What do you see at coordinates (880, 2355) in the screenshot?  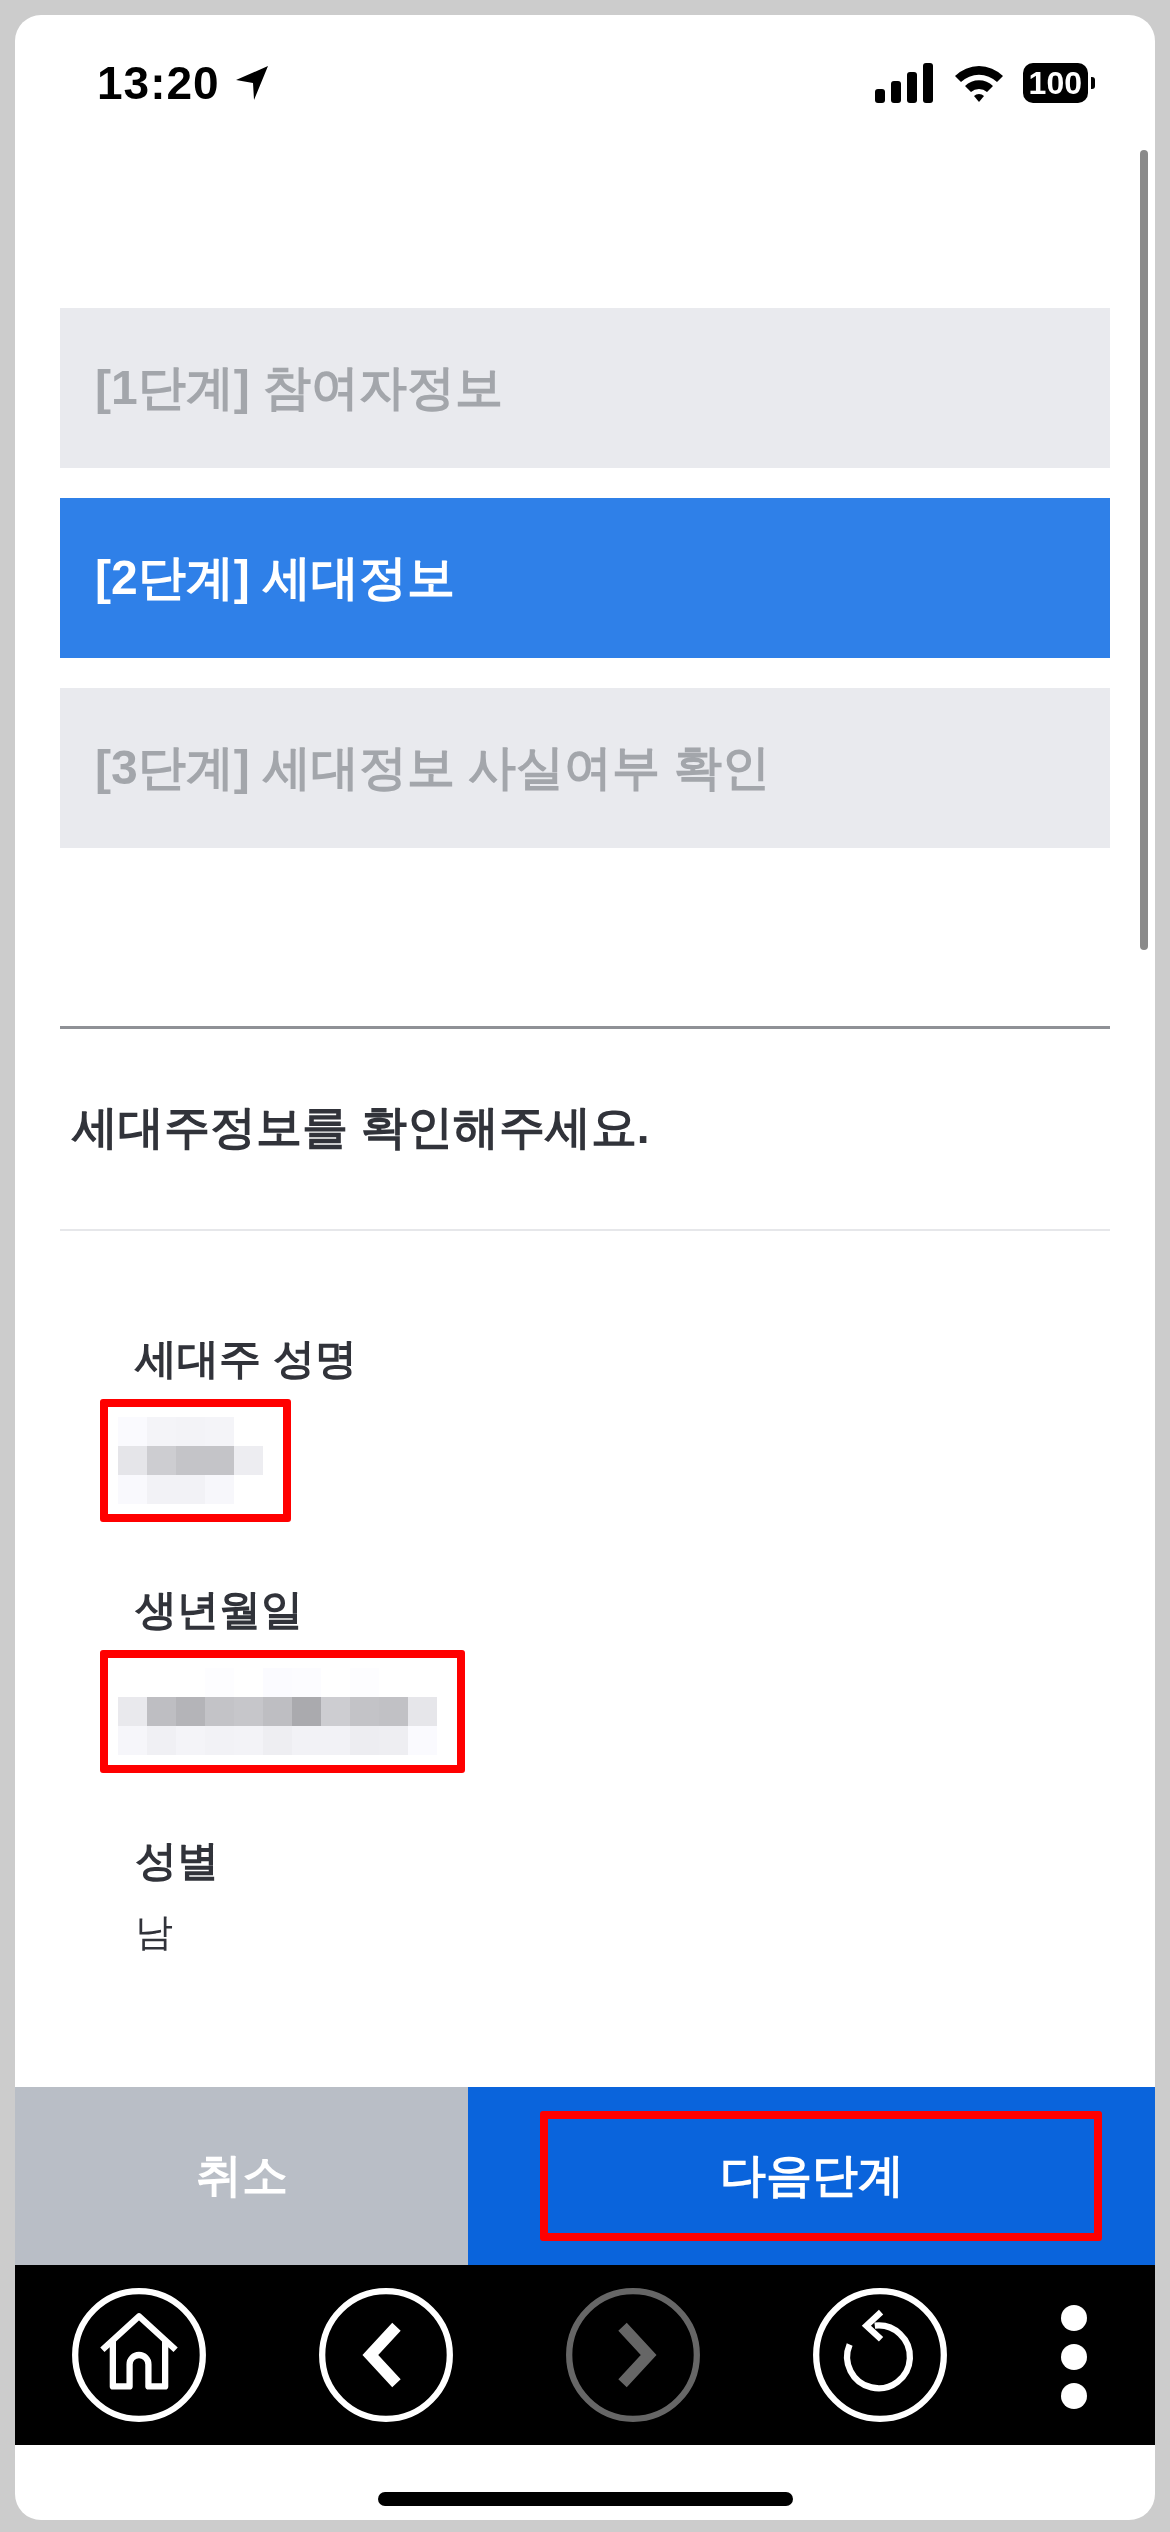 I see `reload-icon` at bounding box center [880, 2355].